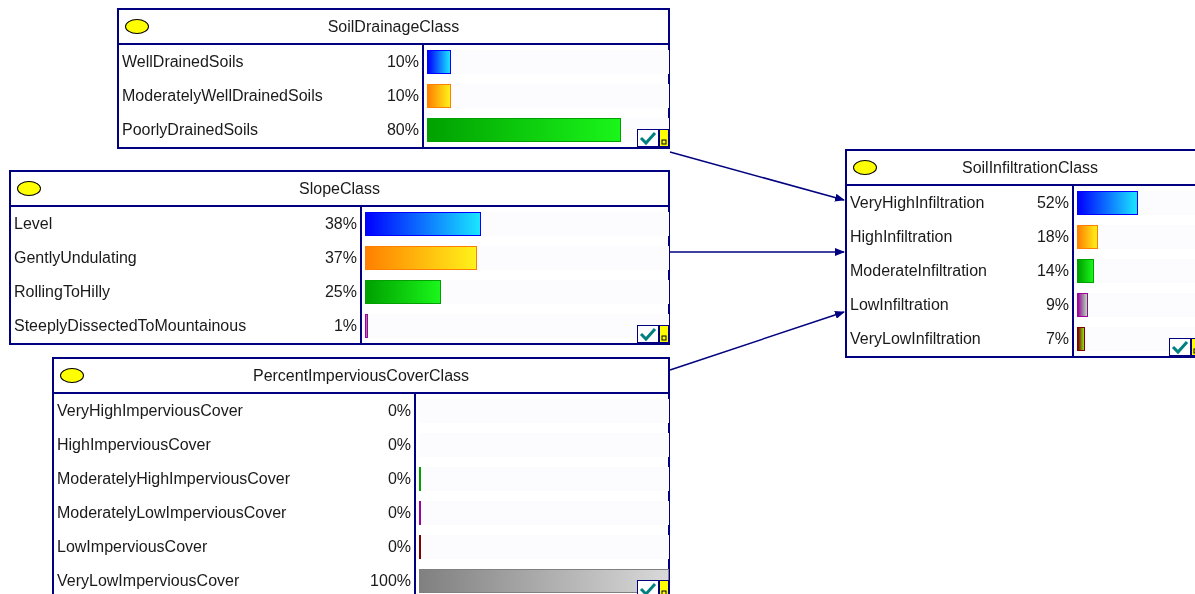  What do you see at coordinates (393, 78) in the screenshot?
I see `node-box: SoilDrainageClass WellDrainedSoils 10% ModeratelyWellDrainedSoils 10% PoorlyDrainedSoils 80%` at bounding box center [393, 78].